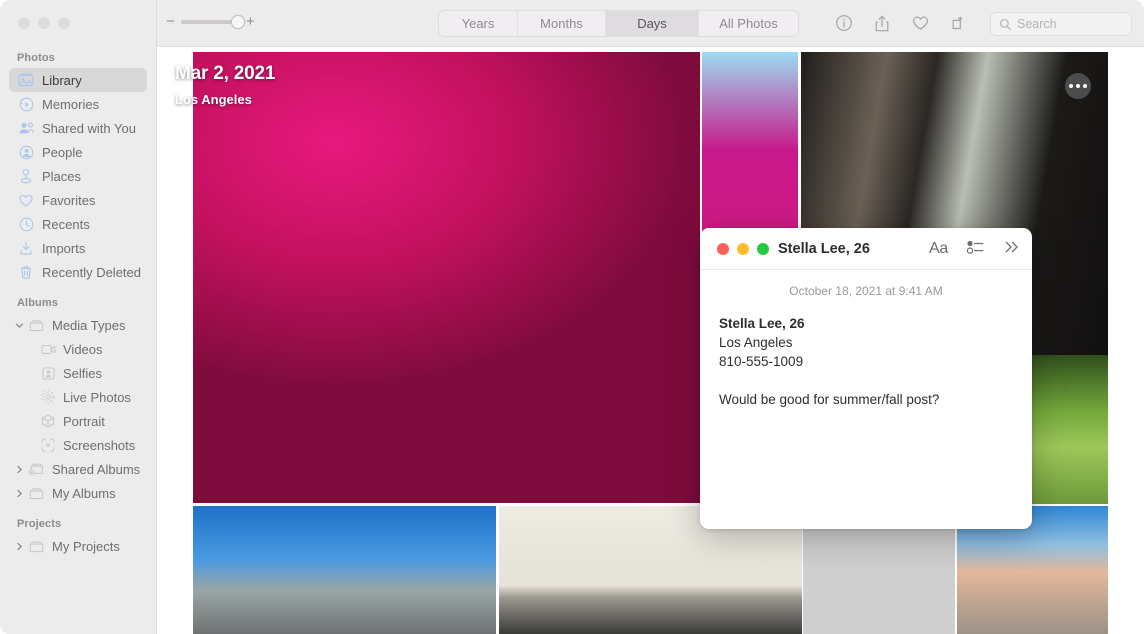  What do you see at coordinates (24, 23) in the screenshot?
I see `close-button` at bounding box center [24, 23].